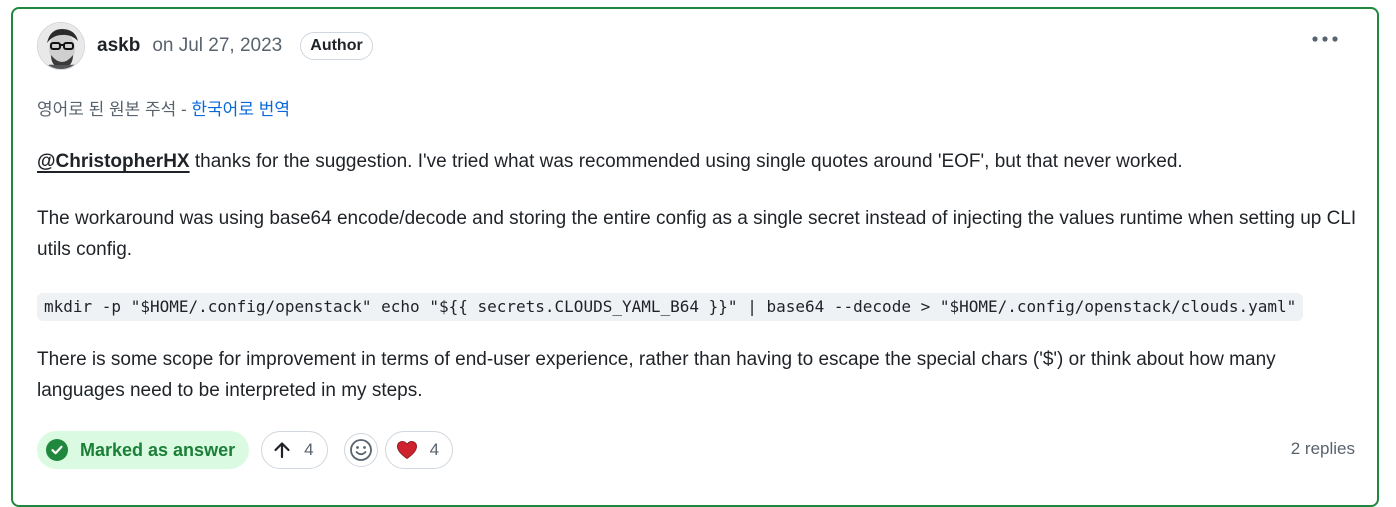 The image size is (1396, 507). I want to click on marked-as-answer-badge: Marked as answer, so click(143, 450).